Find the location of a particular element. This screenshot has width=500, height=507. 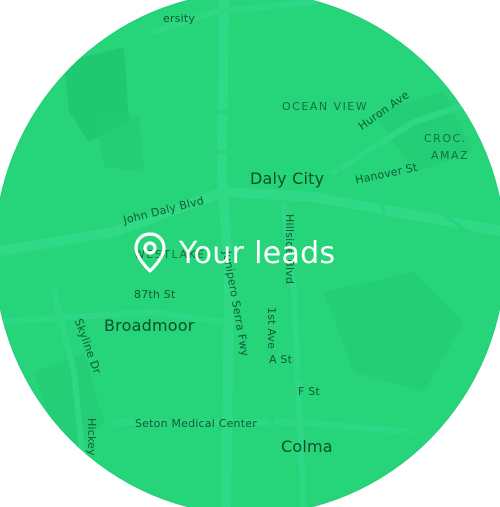

label-broadmoor: Broadmoor is located at coordinates (149, 325).